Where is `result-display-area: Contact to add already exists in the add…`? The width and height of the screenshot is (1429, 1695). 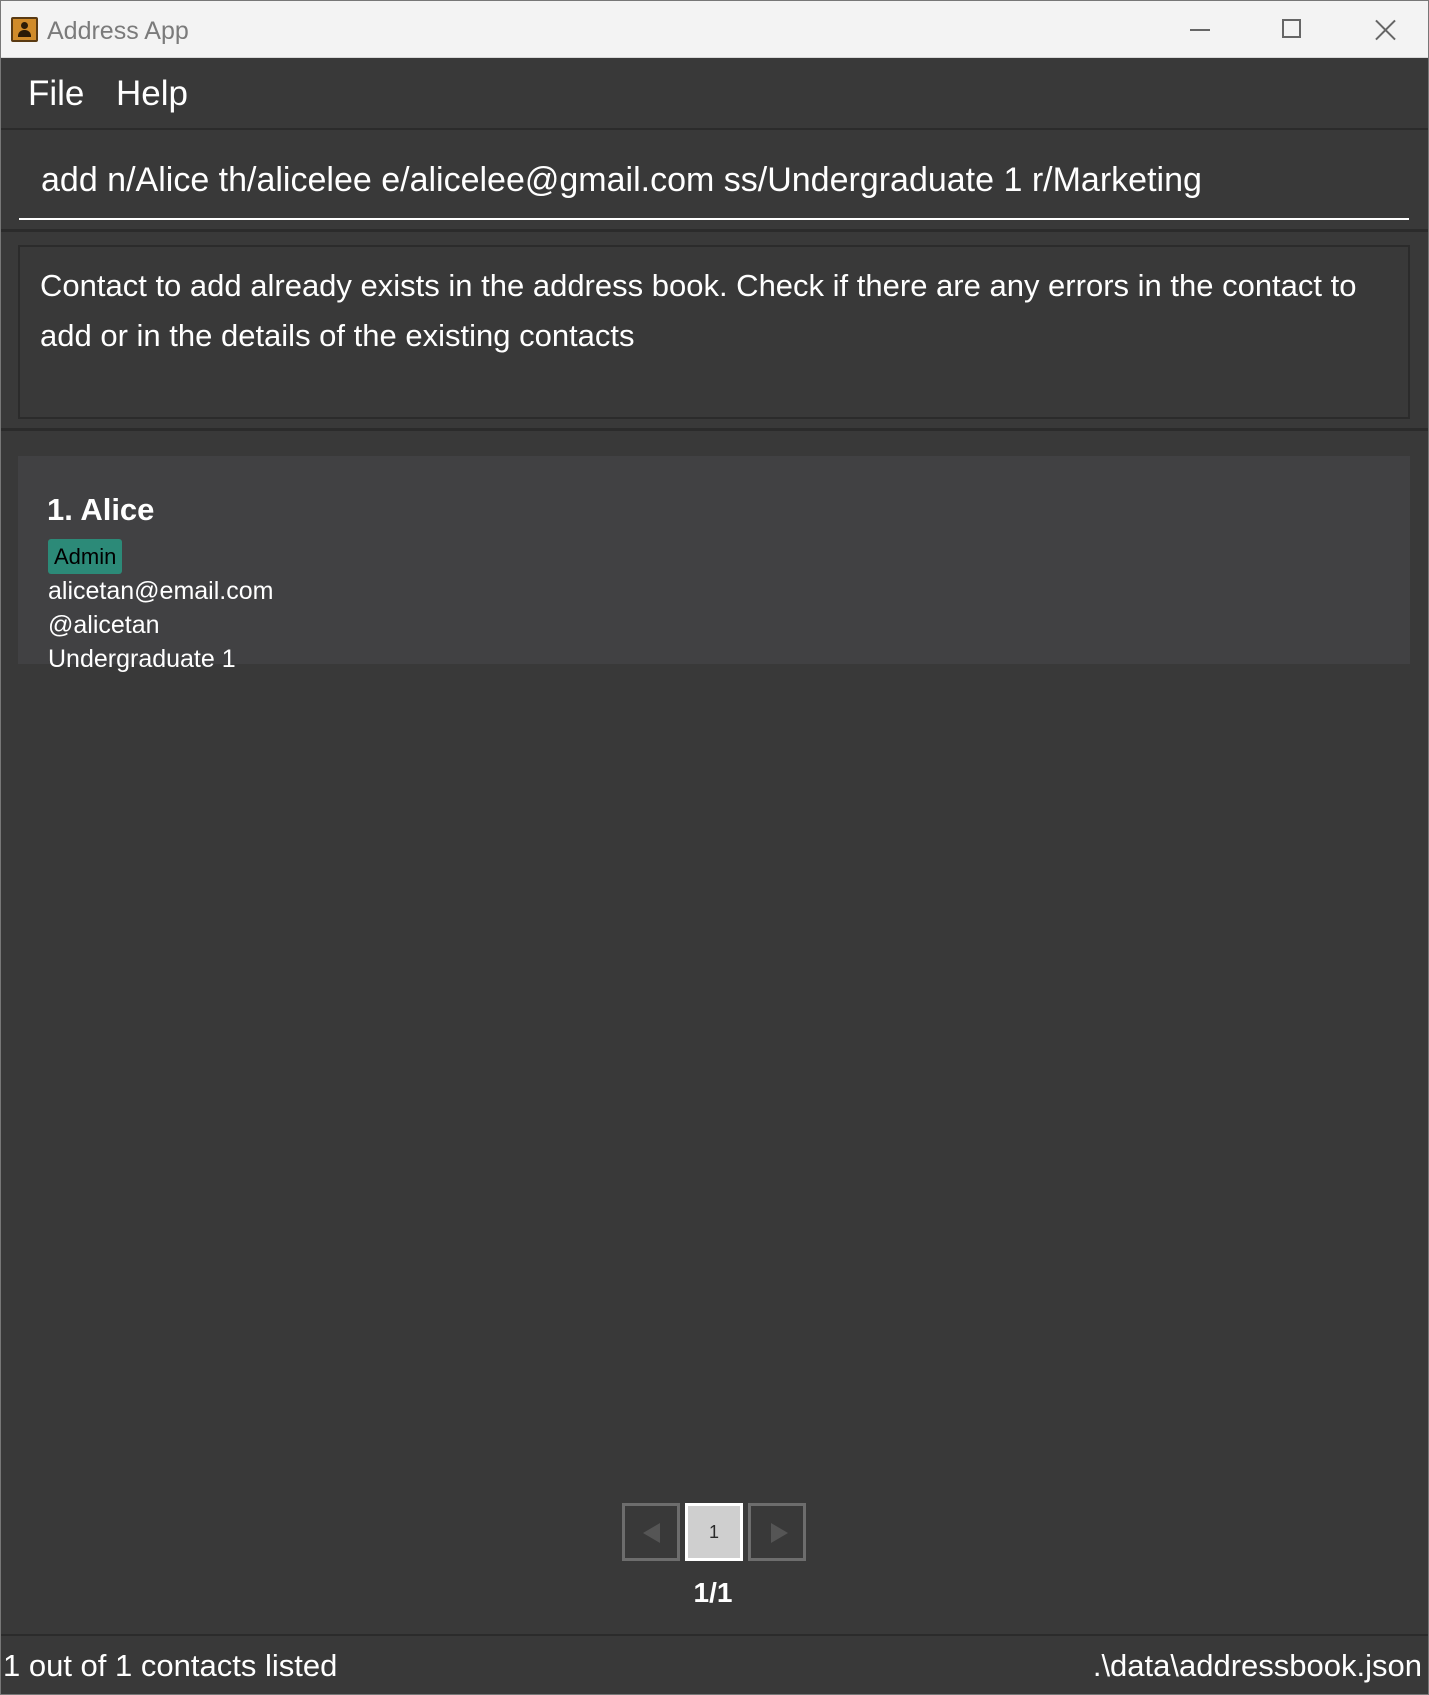 result-display-area: Contact to add already exists in the add… is located at coordinates (714, 333).